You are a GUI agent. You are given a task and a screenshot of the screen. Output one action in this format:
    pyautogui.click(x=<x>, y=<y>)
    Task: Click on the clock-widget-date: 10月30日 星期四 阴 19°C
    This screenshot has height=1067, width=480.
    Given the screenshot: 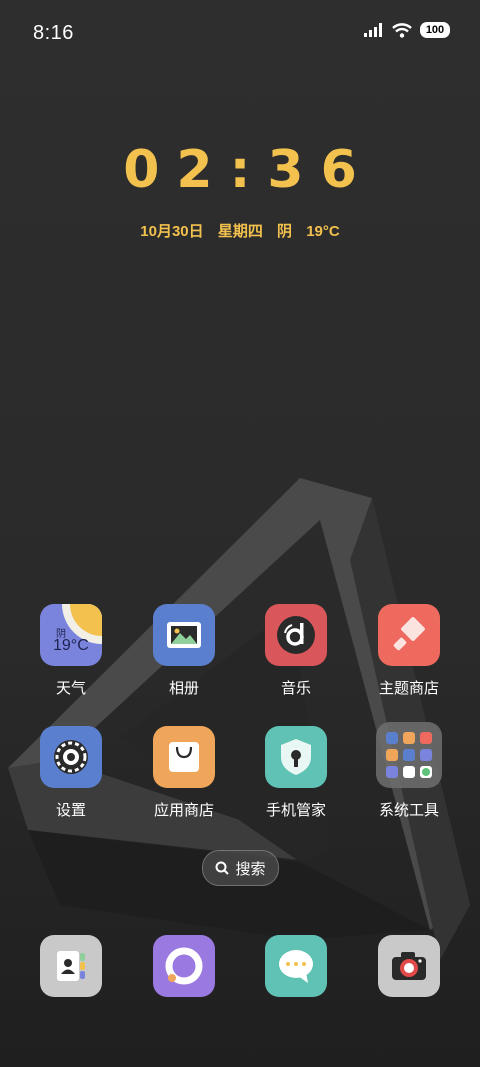 What is the action you would take?
    pyautogui.click(x=240, y=230)
    